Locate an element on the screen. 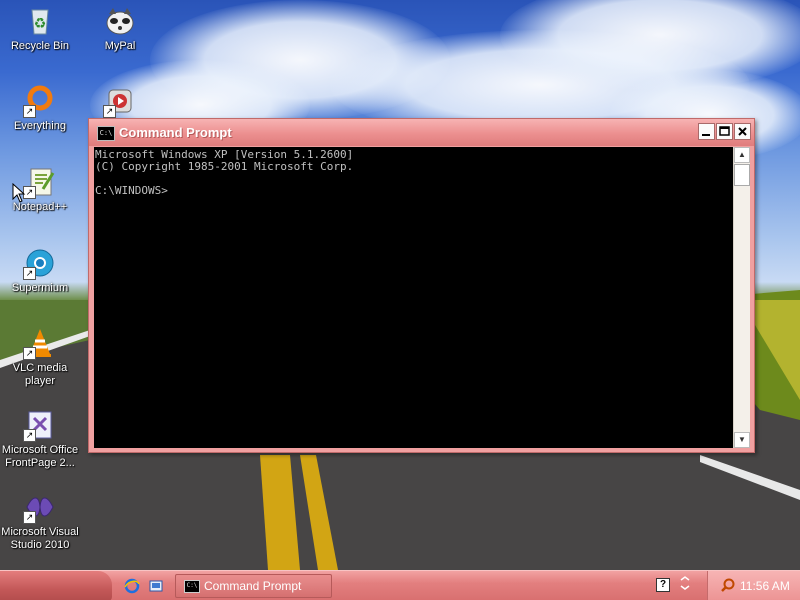 The width and height of the screenshot is (800, 600). scroll-up-button: ▲ is located at coordinates (742, 155).